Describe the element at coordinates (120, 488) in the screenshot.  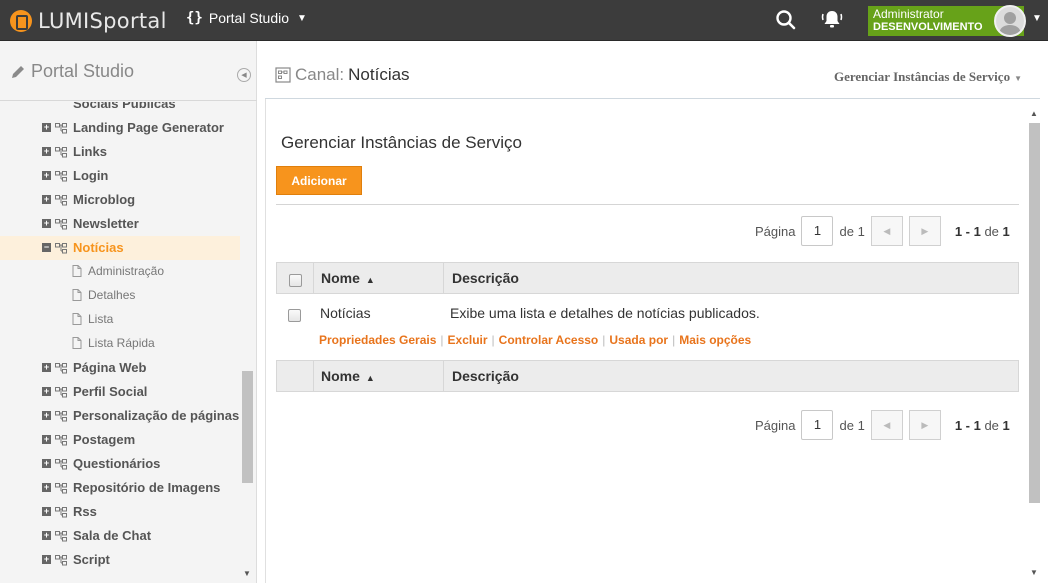
I see `sidebar-item-repositorio-de-imagens: + Repositório de Imagens` at that location.